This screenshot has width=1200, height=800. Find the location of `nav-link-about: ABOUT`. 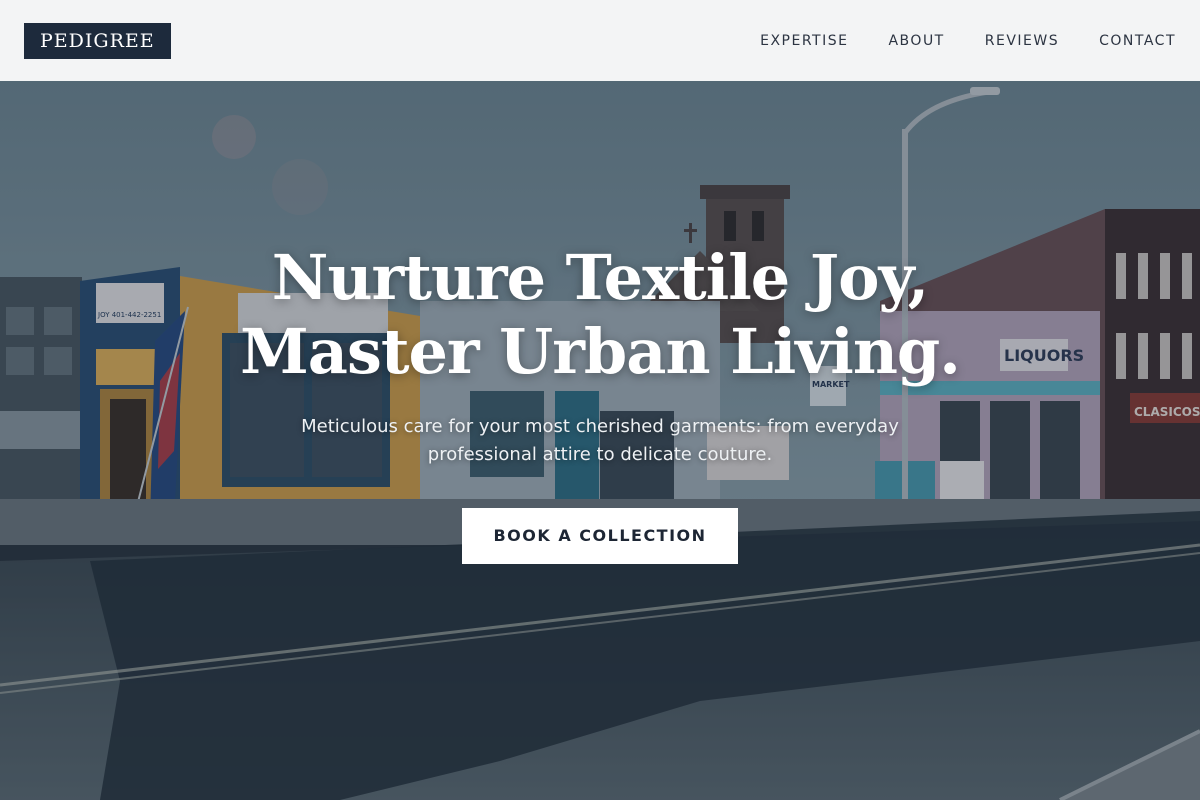

nav-link-about: ABOUT is located at coordinates (916, 41).